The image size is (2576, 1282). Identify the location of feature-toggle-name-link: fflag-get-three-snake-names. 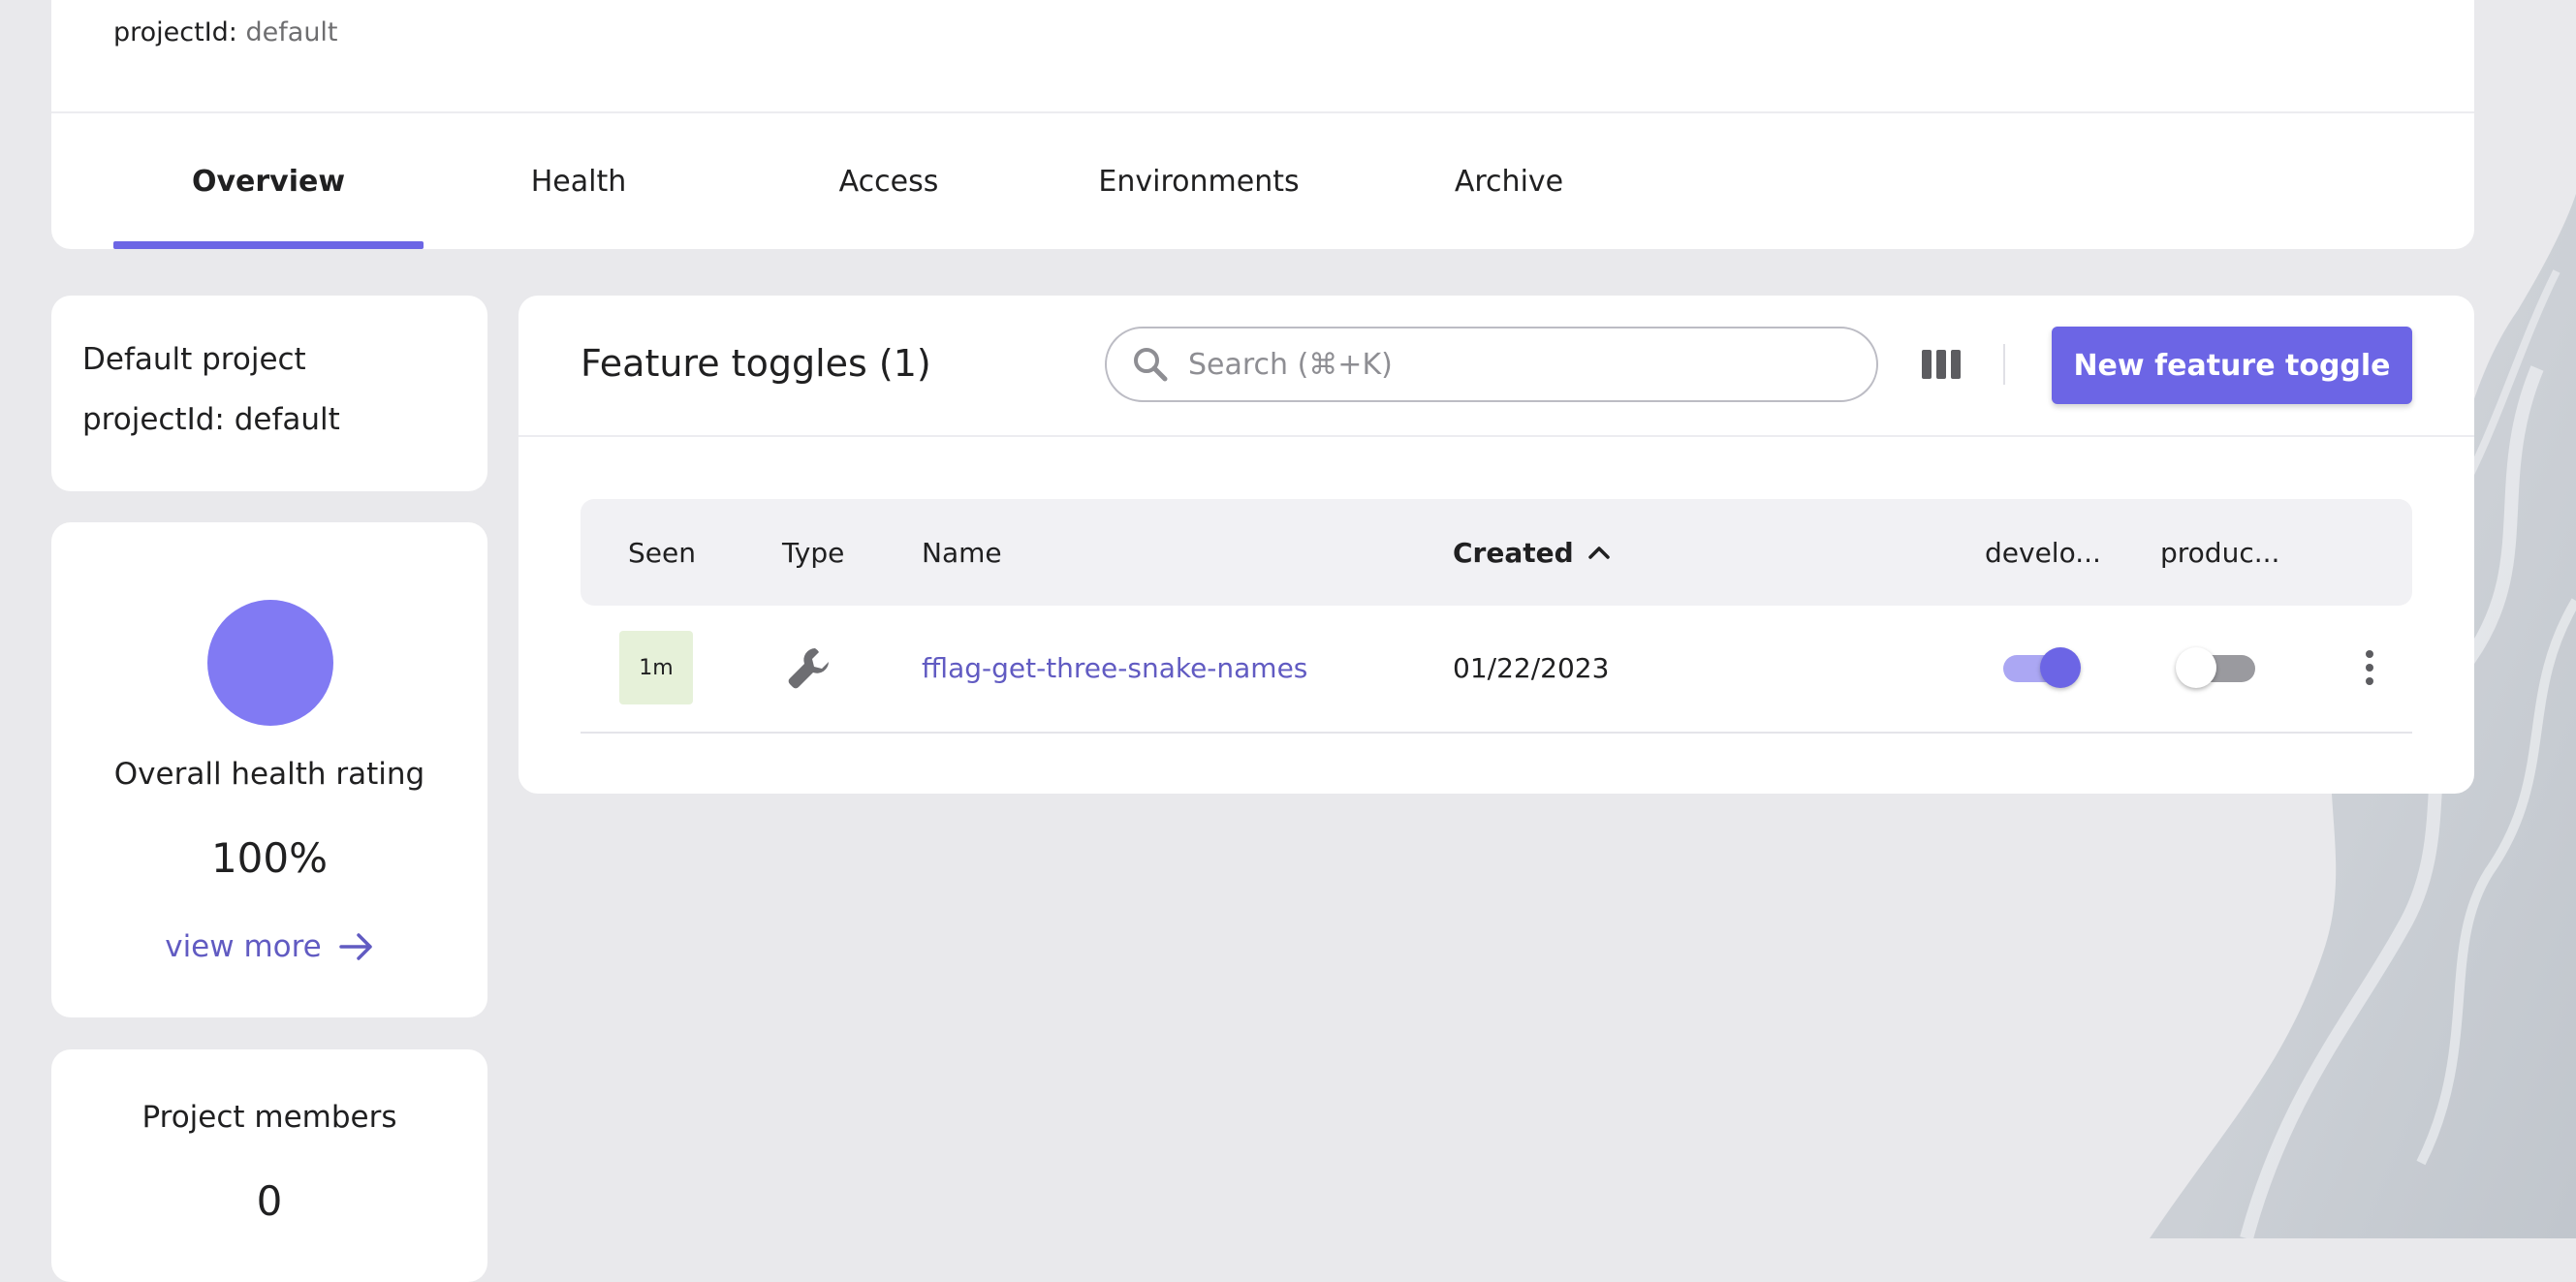
(1114, 668).